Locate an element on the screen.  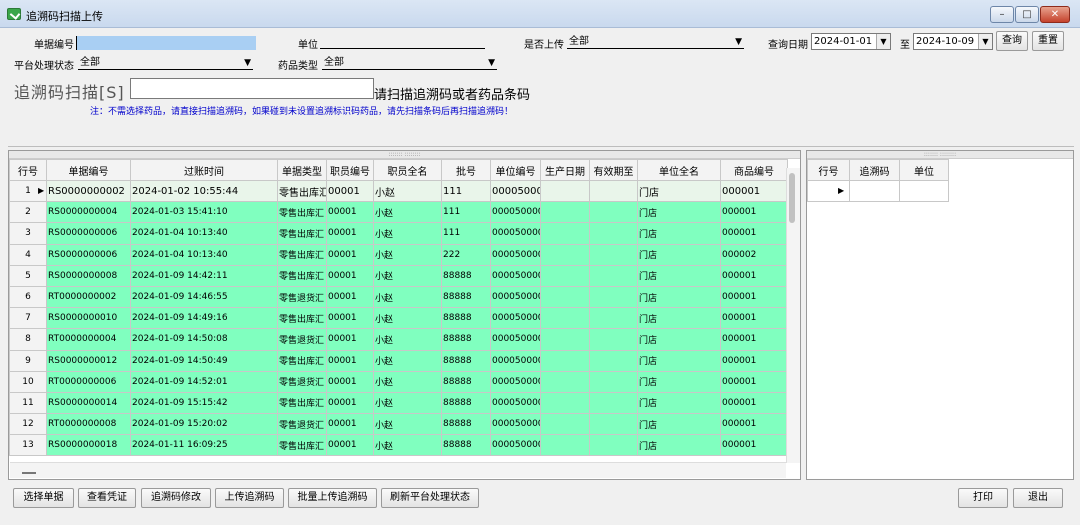
column-header: 单位 is located at coordinates (924, 170).